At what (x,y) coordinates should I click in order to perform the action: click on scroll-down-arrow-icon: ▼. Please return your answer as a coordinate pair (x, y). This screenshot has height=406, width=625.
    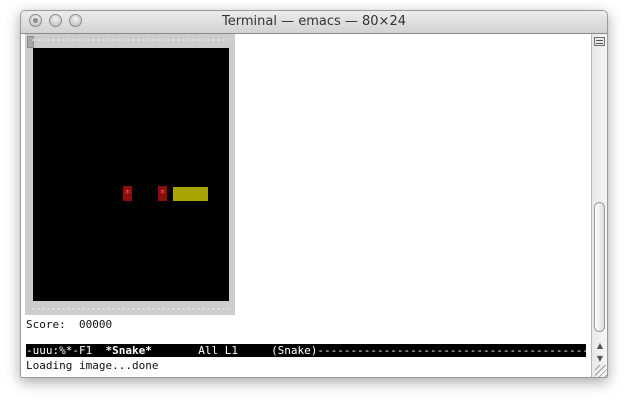
    Looking at the image, I should click on (600, 359).